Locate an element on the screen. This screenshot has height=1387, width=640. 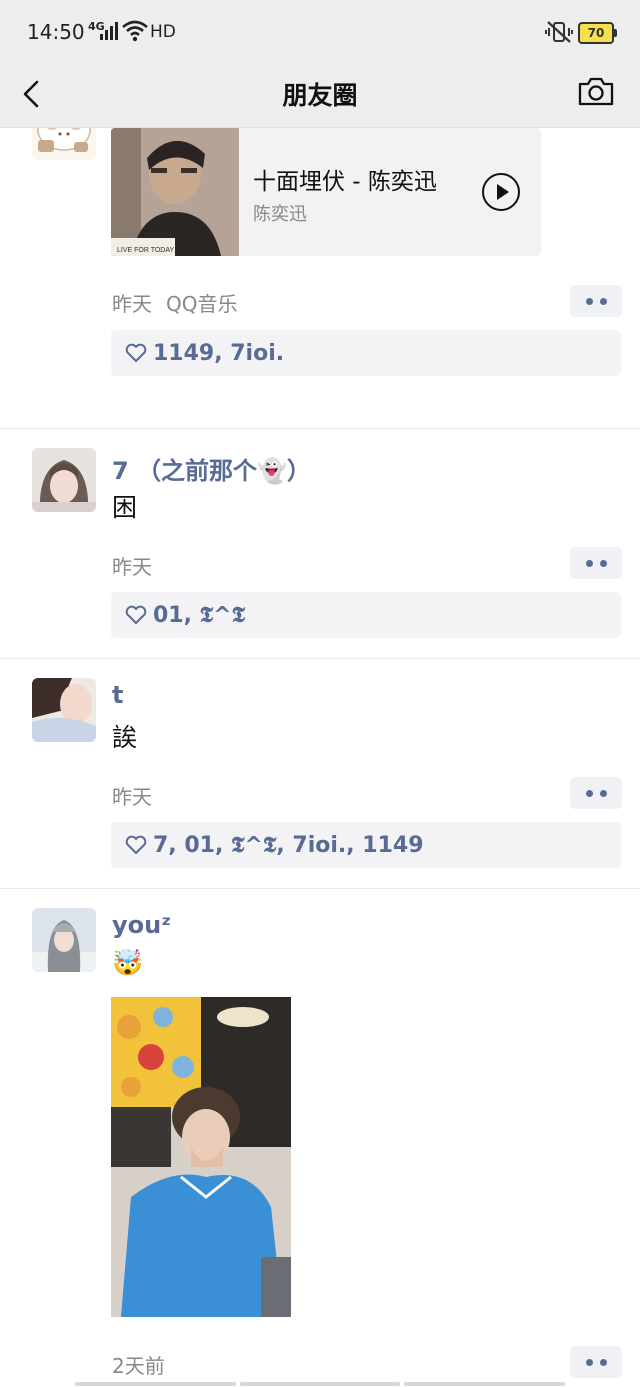
post-time-label: 昨天 is located at coordinates (132, 304).